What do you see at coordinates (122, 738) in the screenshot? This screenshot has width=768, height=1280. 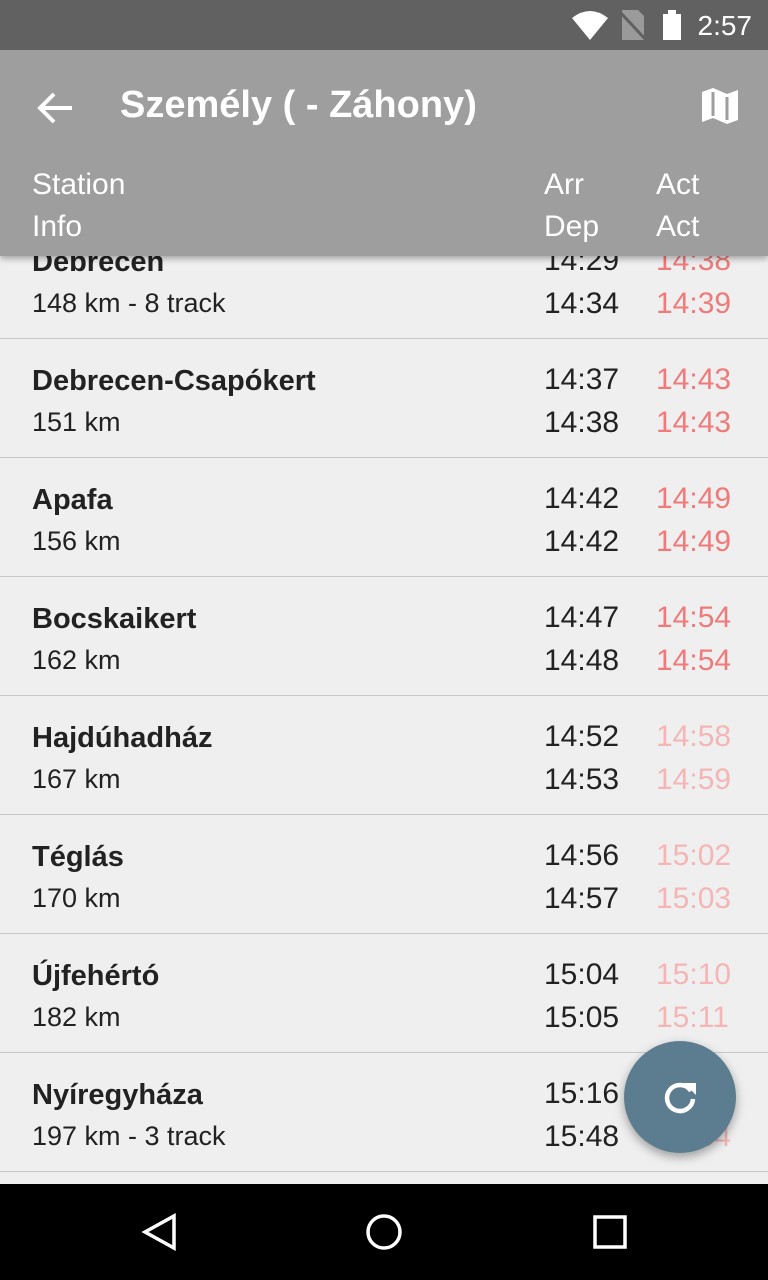 I see `stop-name: Hajdúhadház` at bounding box center [122, 738].